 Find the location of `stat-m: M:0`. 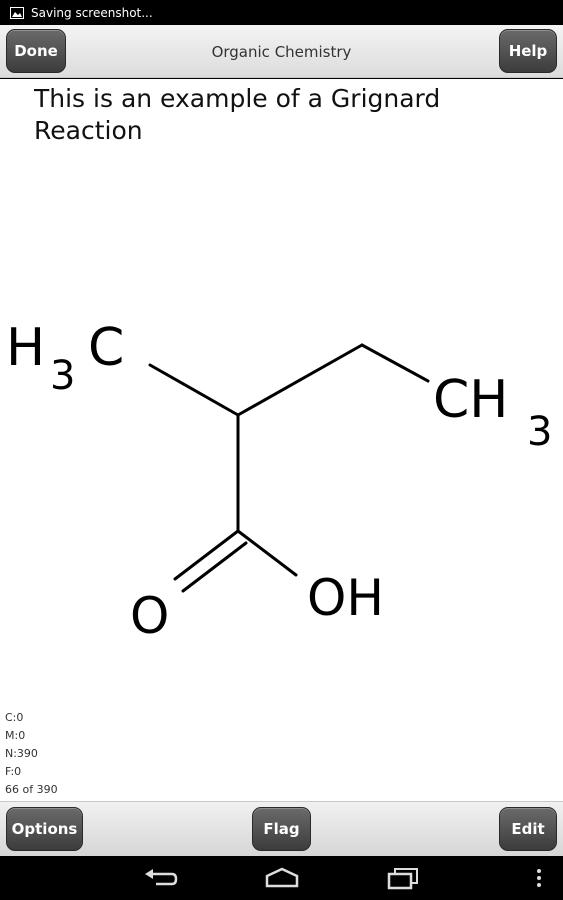

stat-m: M:0 is located at coordinates (15, 735).